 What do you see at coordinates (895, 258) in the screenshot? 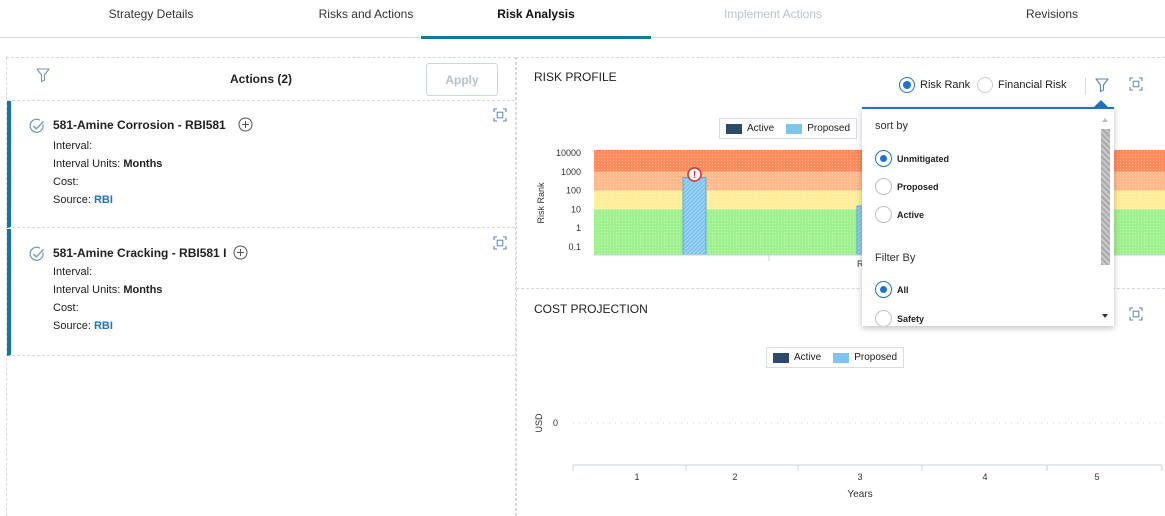
I see `filter-by-label: Filter By` at bounding box center [895, 258].